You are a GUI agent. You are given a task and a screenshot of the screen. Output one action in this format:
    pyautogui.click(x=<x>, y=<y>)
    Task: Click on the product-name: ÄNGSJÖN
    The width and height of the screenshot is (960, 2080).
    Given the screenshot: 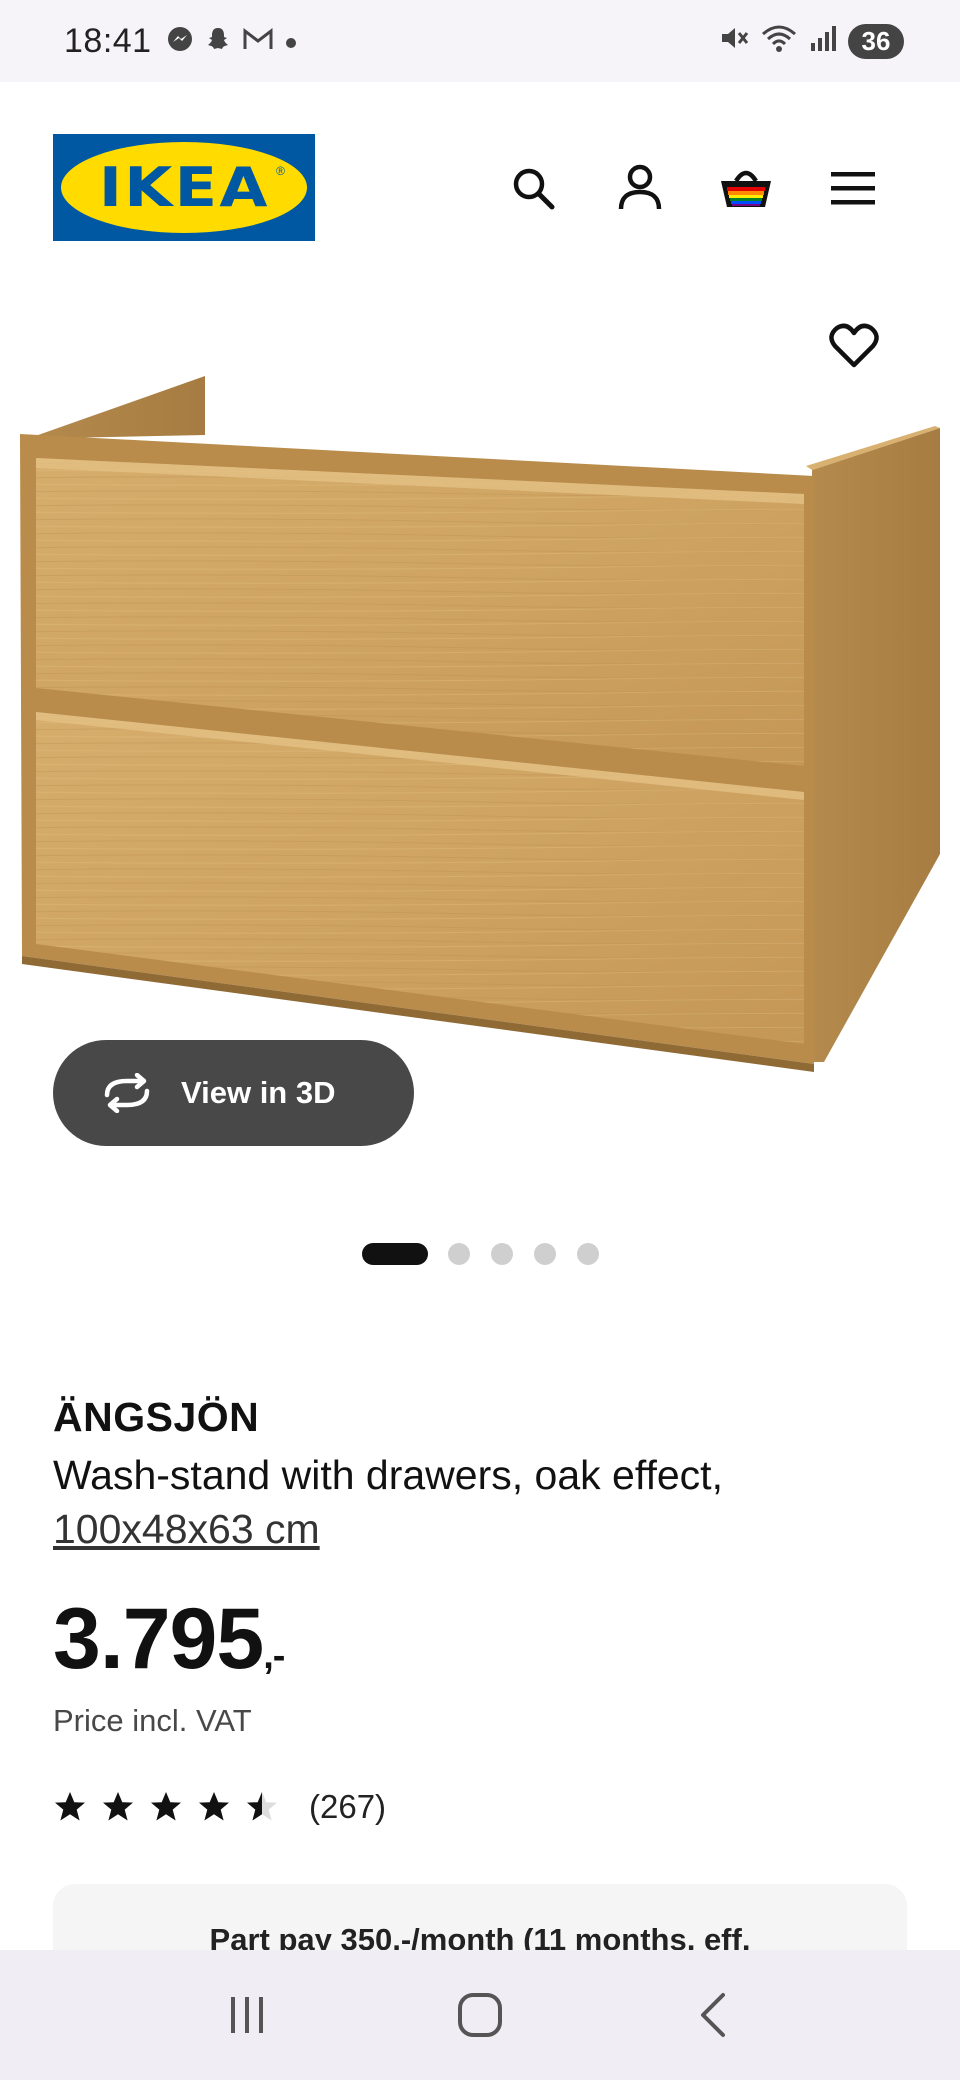 What is the action you would take?
    pyautogui.click(x=156, y=1417)
    